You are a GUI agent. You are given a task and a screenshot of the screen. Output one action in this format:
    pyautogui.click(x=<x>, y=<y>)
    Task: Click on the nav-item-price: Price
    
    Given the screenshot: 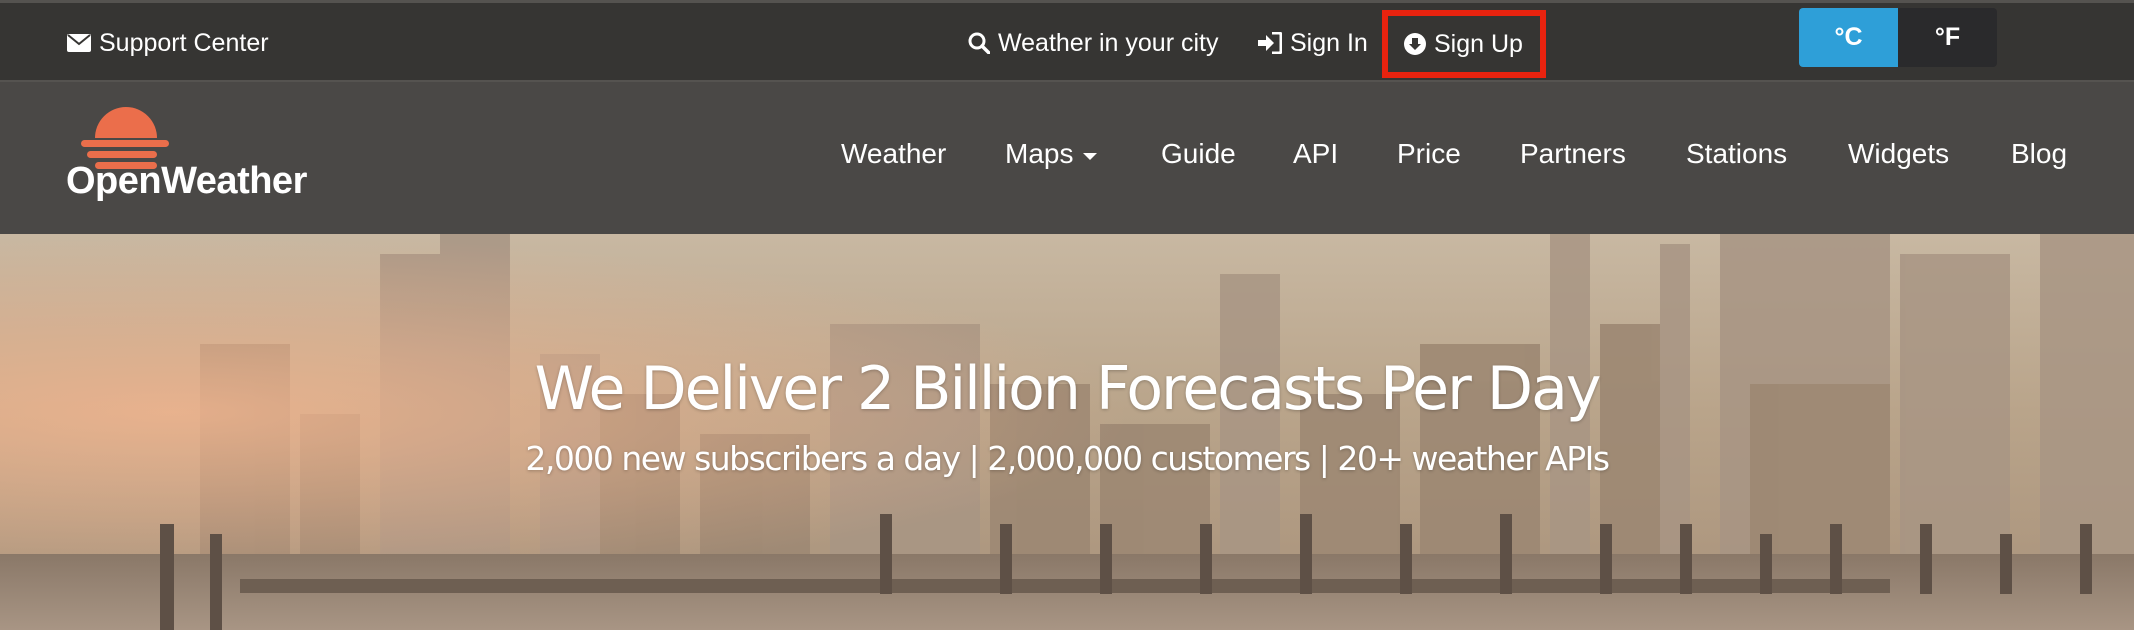 What is the action you would take?
    pyautogui.click(x=1429, y=154)
    